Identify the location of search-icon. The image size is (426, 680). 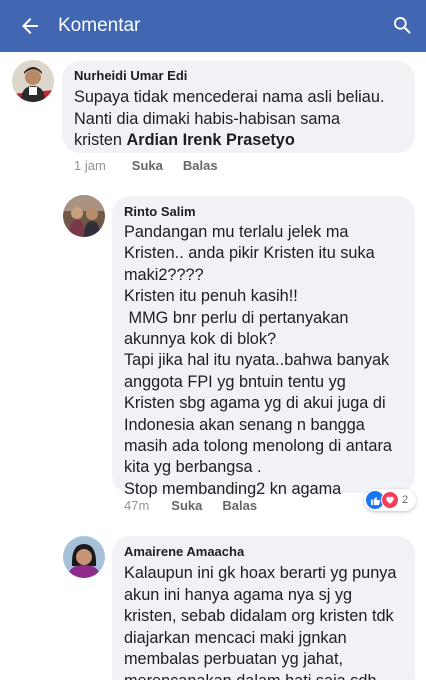
(402, 25).